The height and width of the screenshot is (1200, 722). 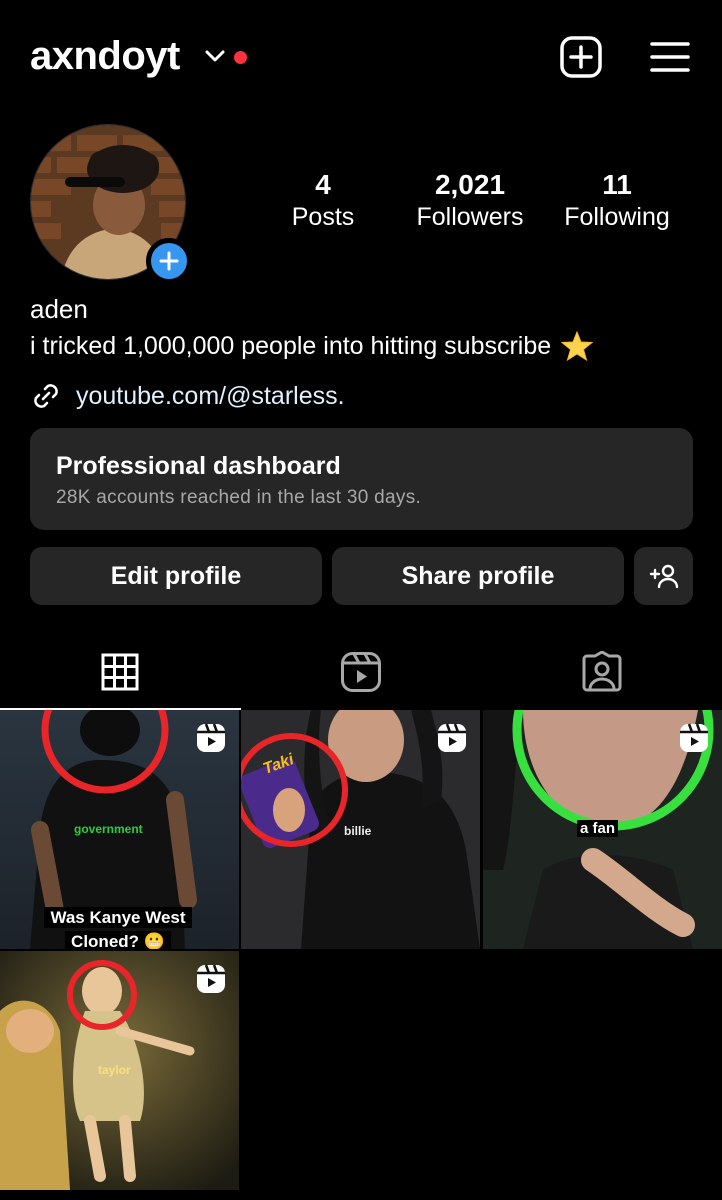 I want to click on tab-tagged, so click(x=601, y=671).